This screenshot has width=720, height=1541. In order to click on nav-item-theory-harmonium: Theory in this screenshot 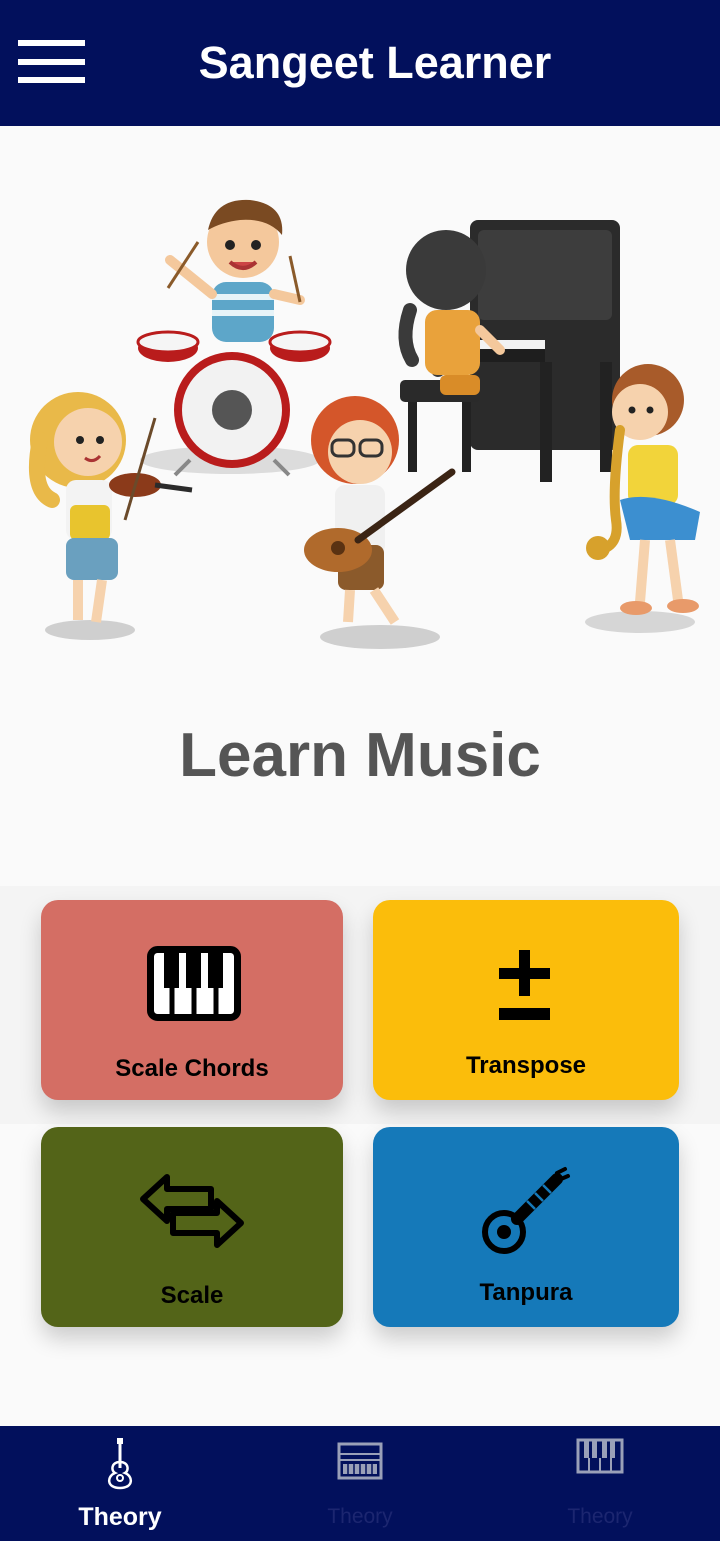, I will do `click(360, 1483)`.